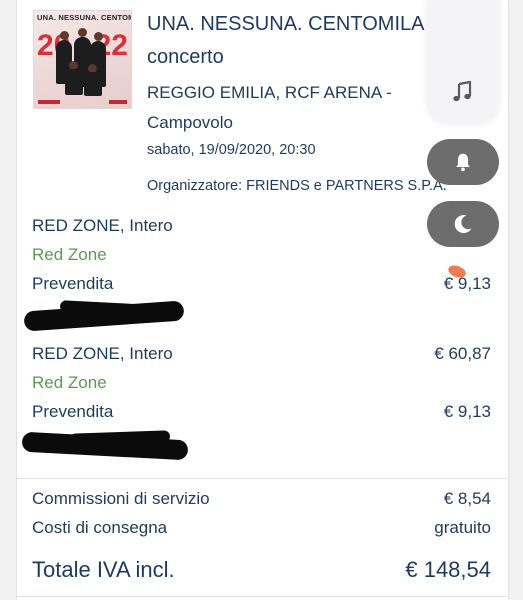  Describe the element at coordinates (261, 596) in the screenshot. I see `bottom-divider` at that location.